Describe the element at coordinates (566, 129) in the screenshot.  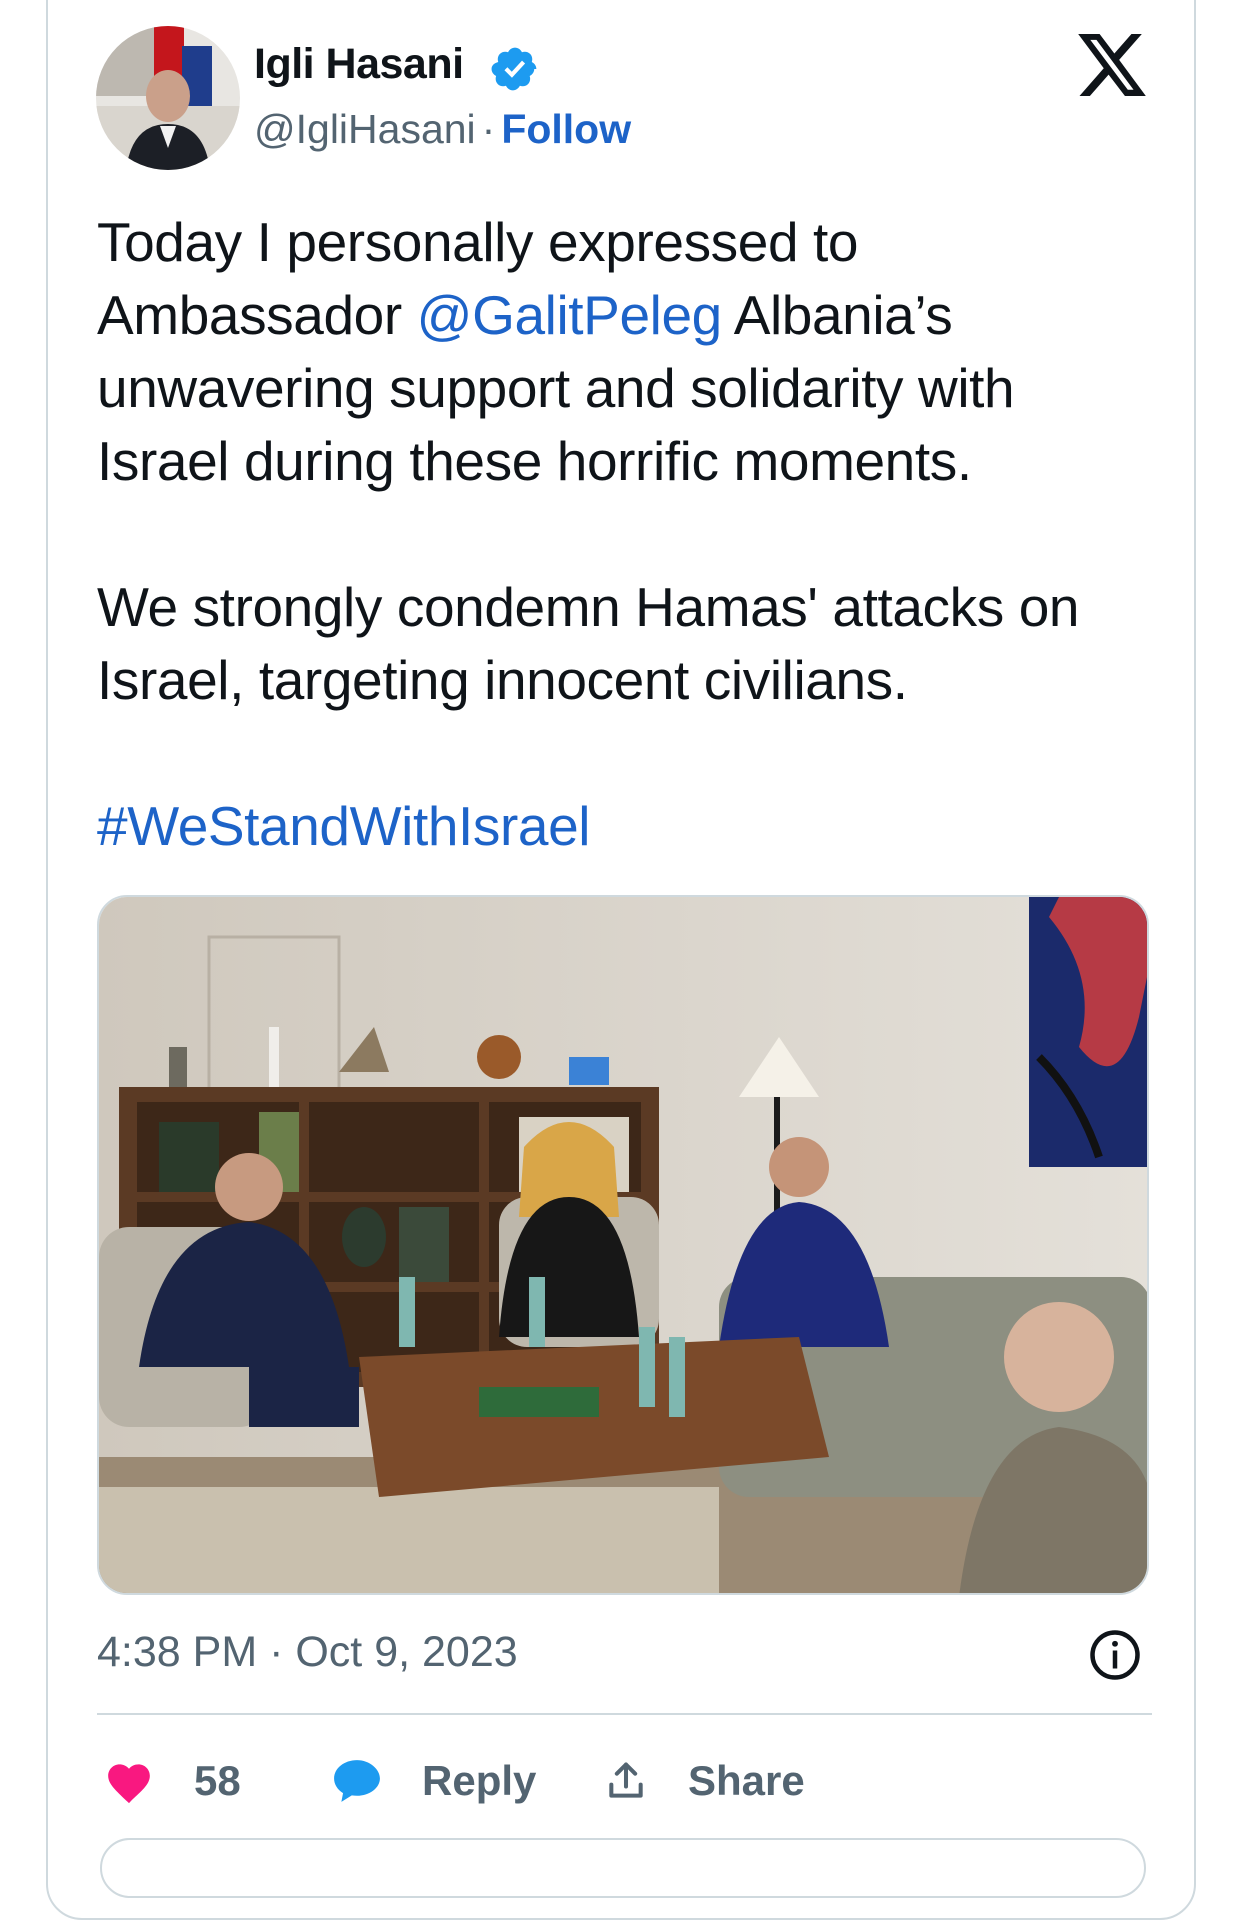
I see `follow-button: Follow` at that location.